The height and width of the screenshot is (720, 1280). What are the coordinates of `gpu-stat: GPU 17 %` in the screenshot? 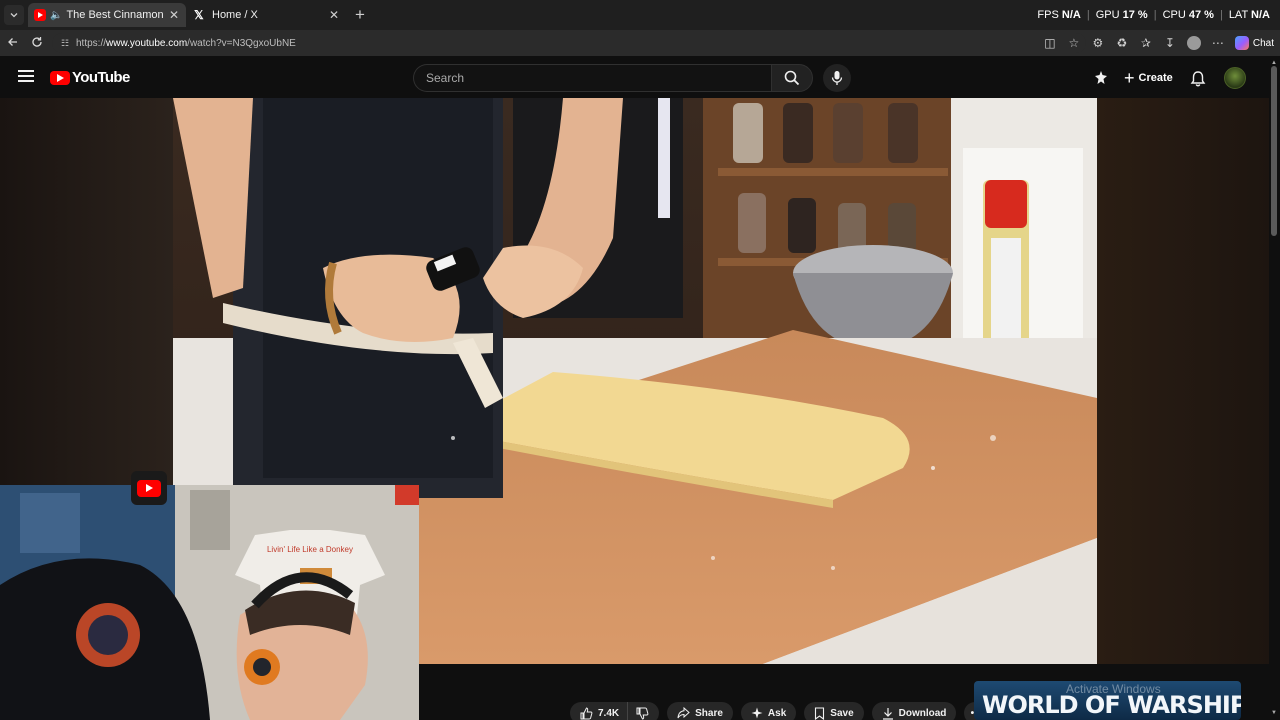 It's located at (1121, 15).